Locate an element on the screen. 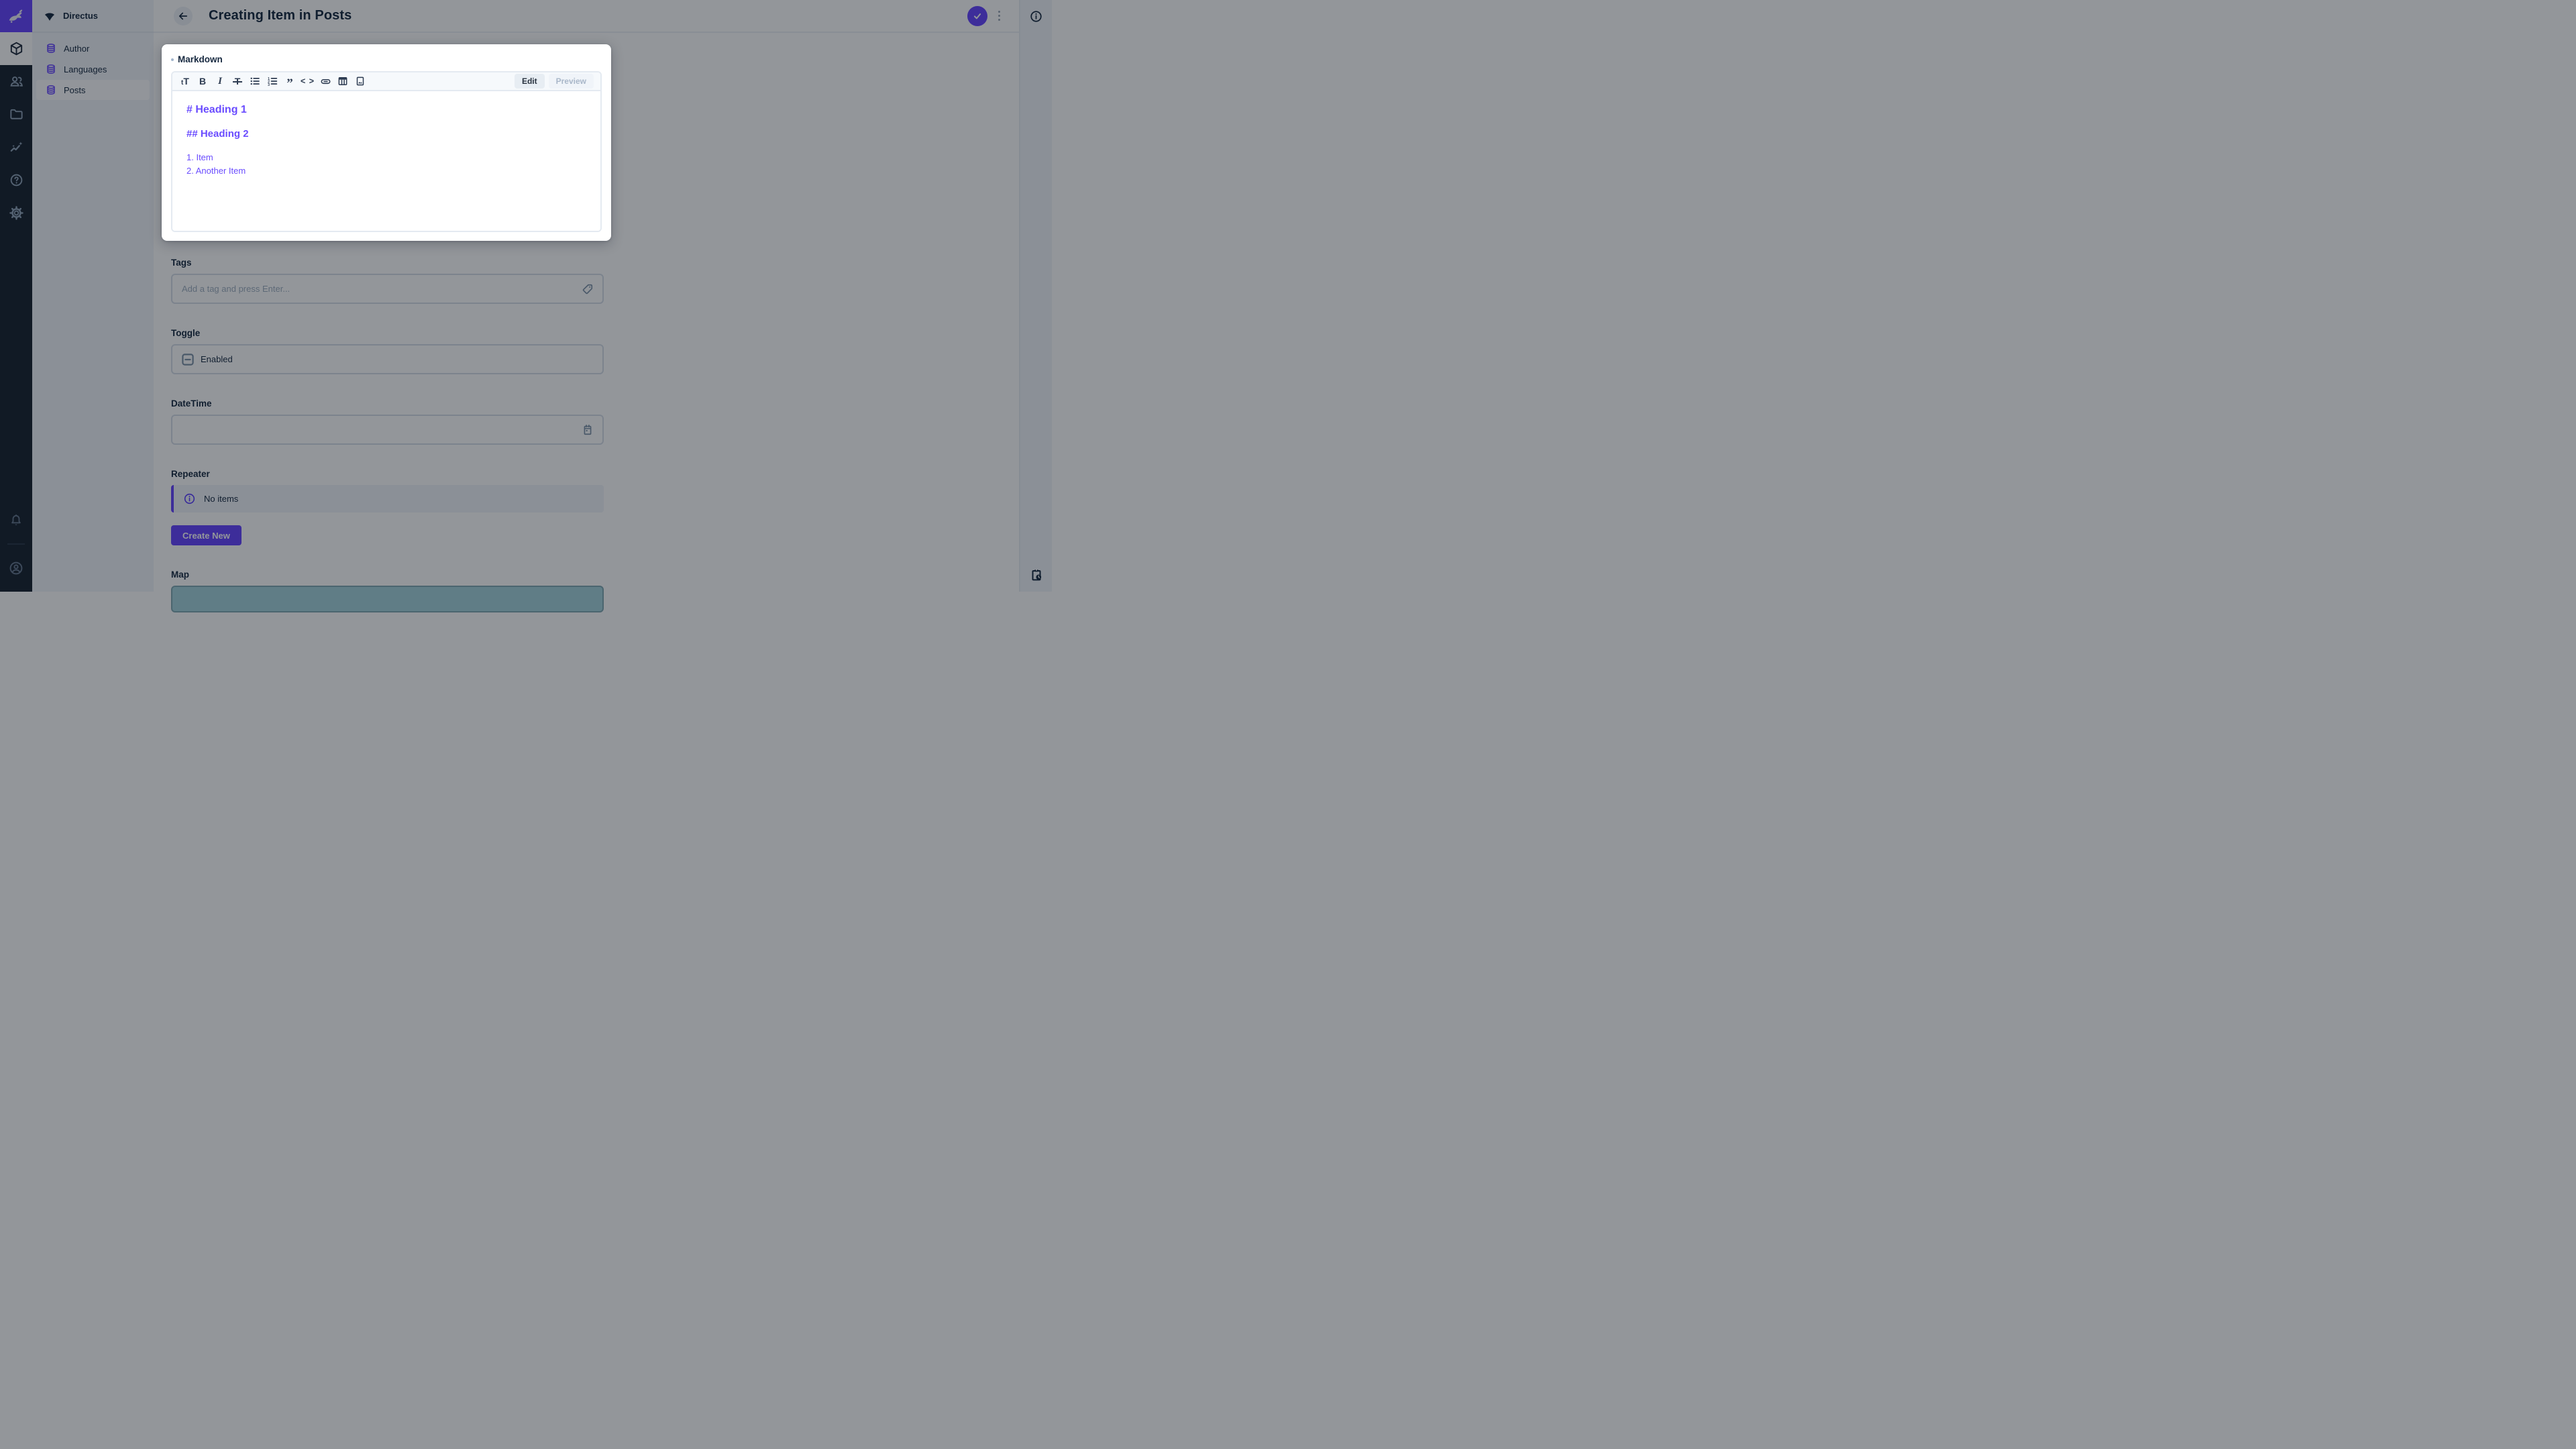 This screenshot has width=2576, height=1449. strikethrough-icon: T is located at coordinates (237, 81).